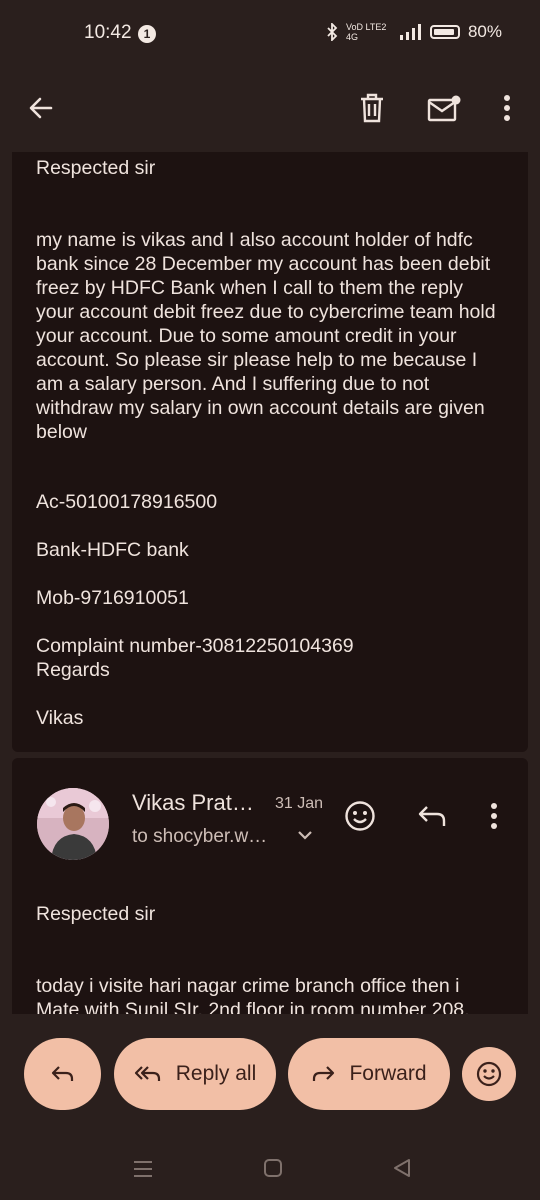  I want to click on top-toolbar, so click(270, 110).